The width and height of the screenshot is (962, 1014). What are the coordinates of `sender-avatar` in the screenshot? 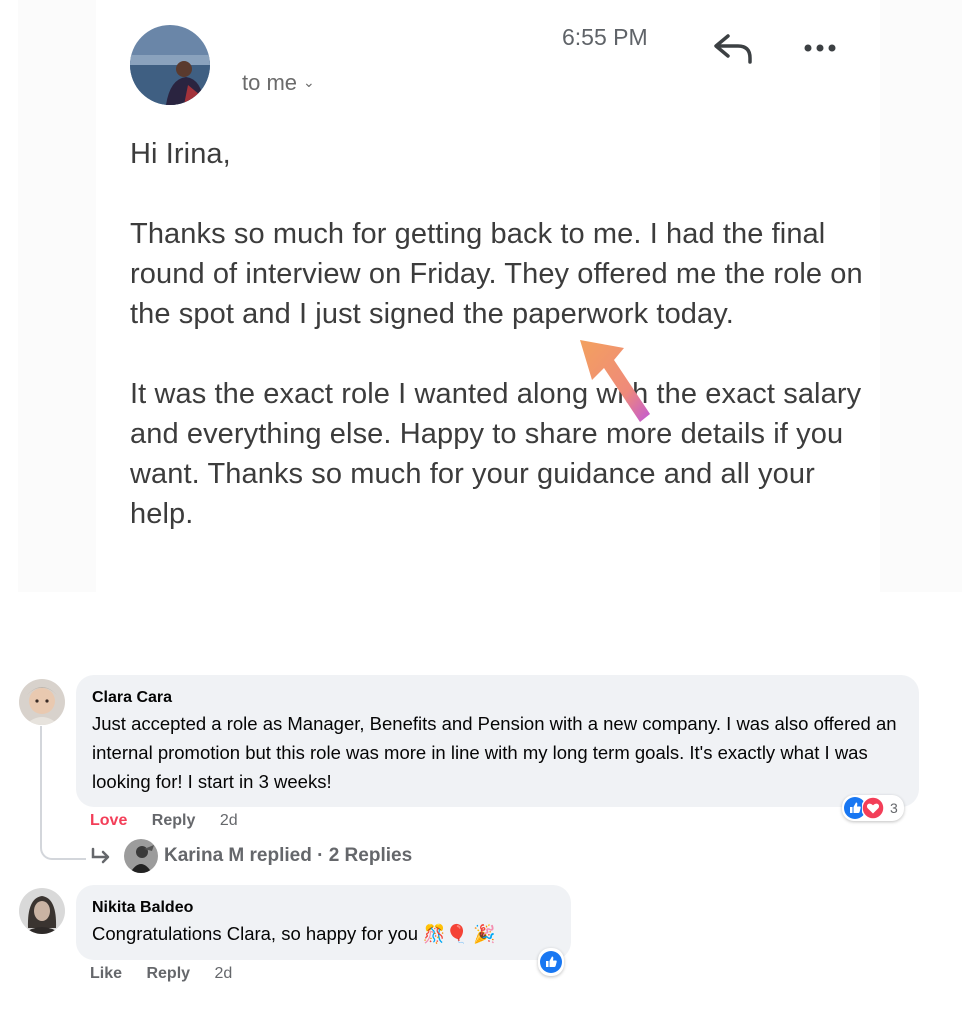 It's located at (170, 65).